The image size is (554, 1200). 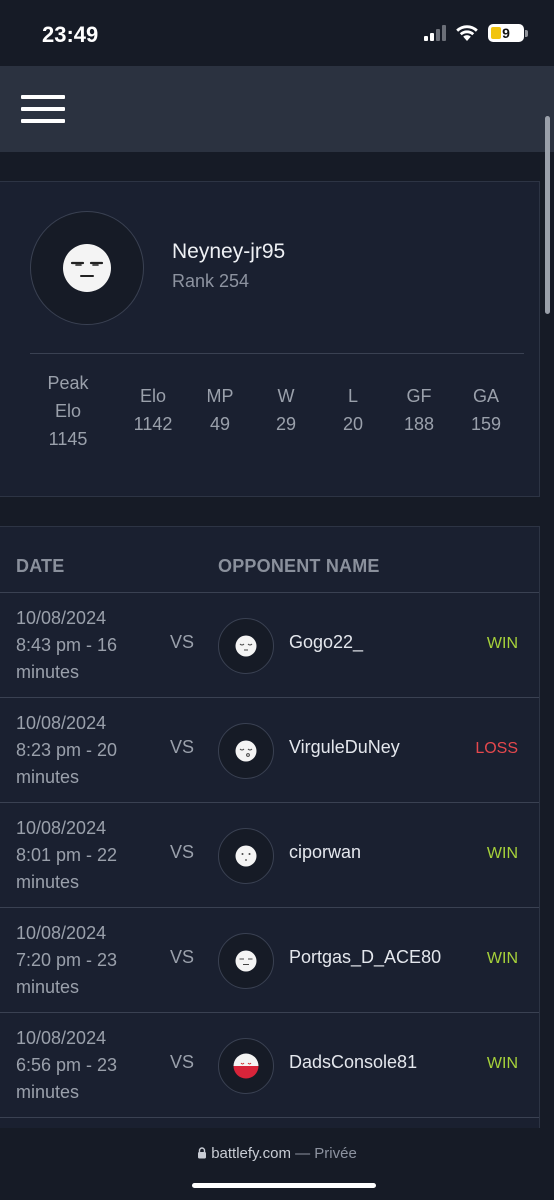 I want to click on cellular-signal-icon, so click(x=435, y=33).